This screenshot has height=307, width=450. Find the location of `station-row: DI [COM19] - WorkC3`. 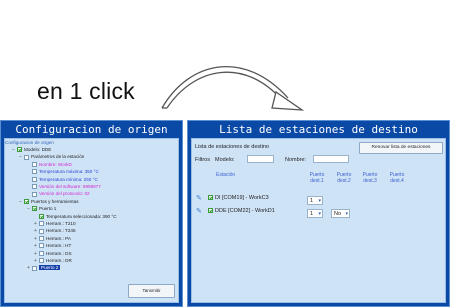

station-row: DI [COM19] - WorkC3 is located at coordinates (238, 200).